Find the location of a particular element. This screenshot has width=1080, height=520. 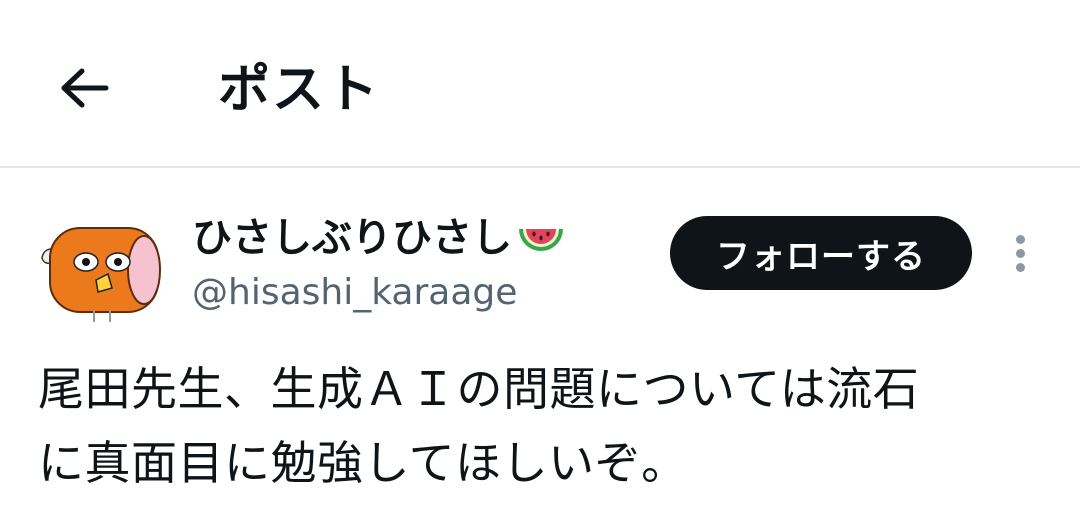

avatar is located at coordinates (100, 268).